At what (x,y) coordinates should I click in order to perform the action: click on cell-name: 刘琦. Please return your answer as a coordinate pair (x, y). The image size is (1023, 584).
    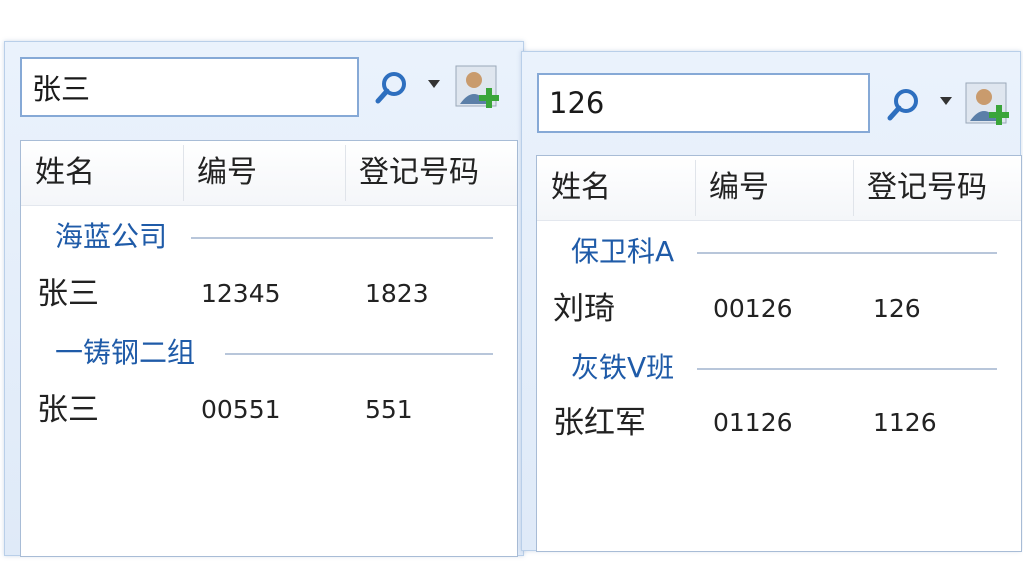
    Looking at the image, I should click on (584, 309).